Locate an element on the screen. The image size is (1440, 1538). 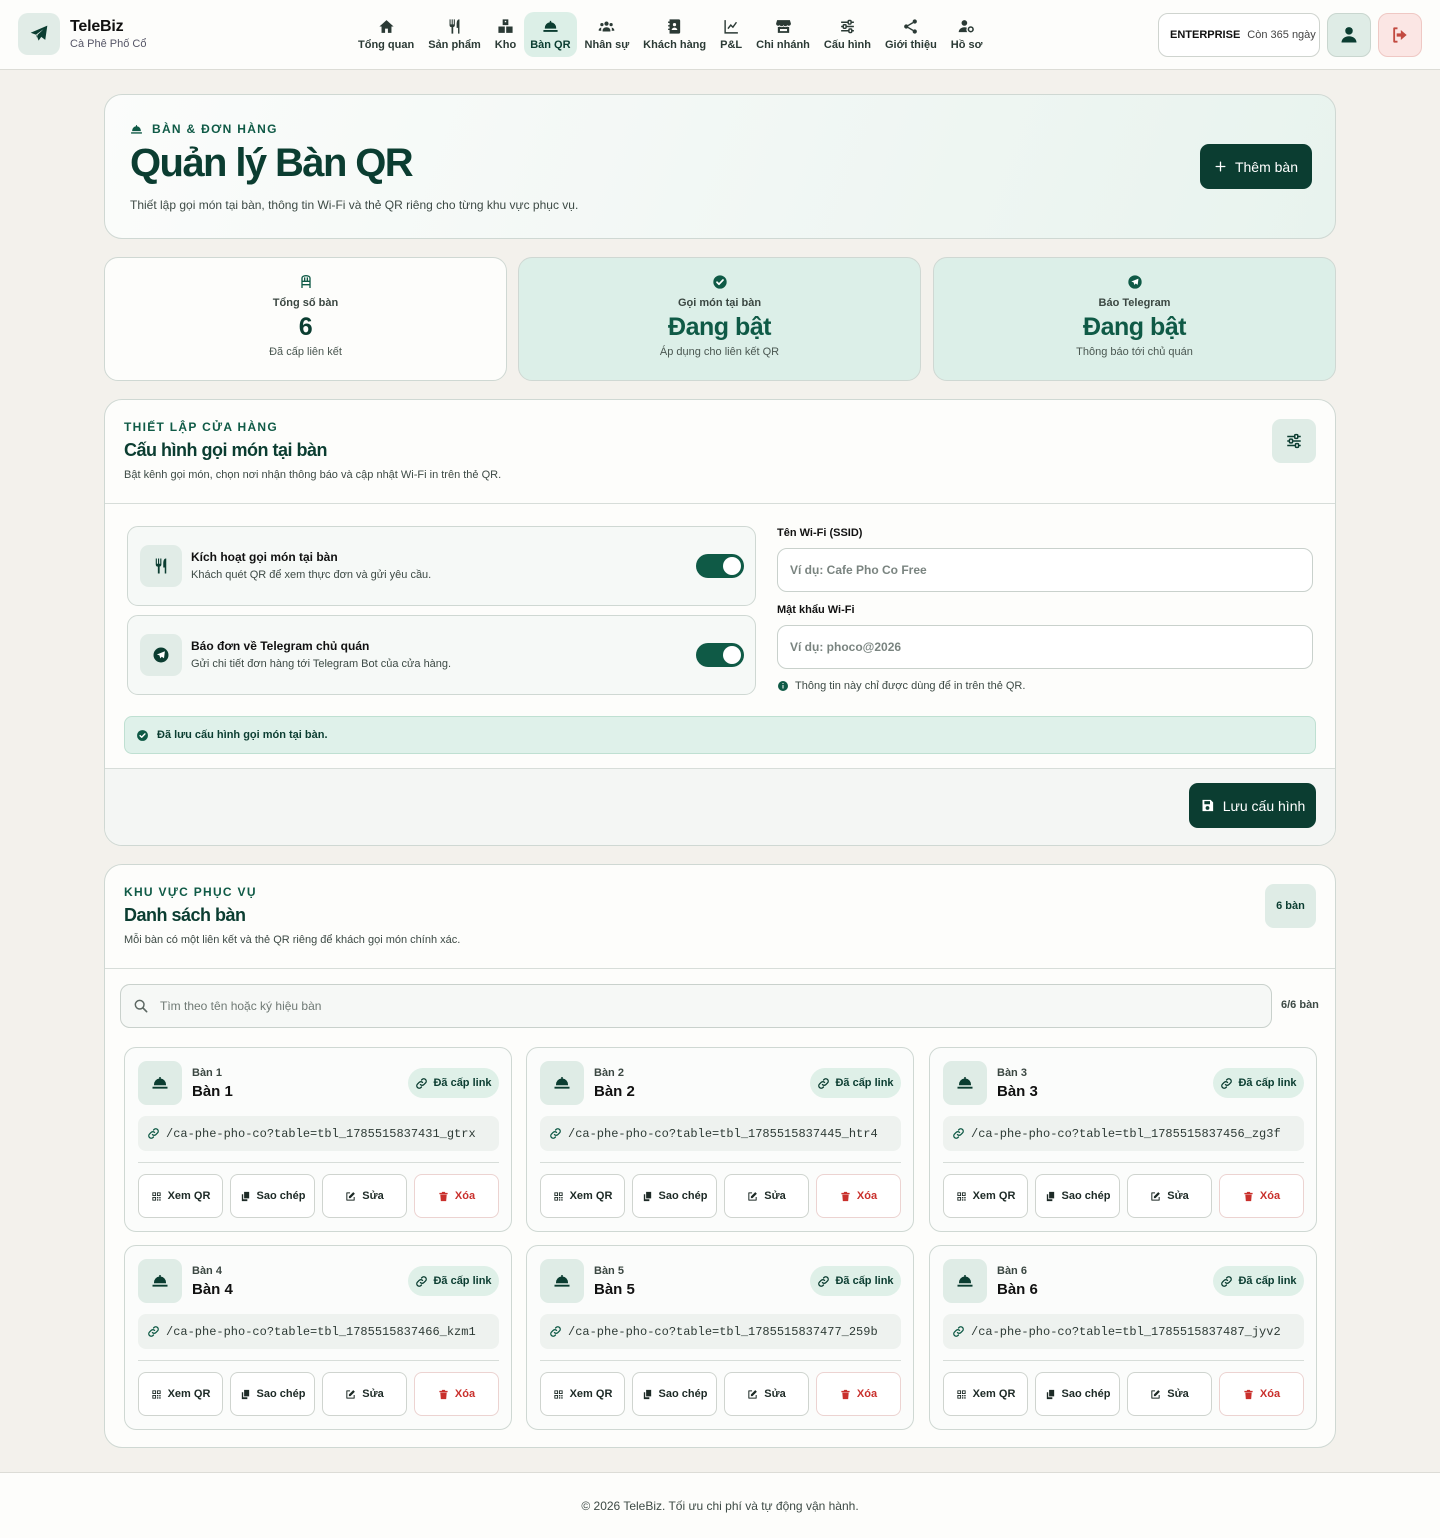
save-config-button: Lưu cấu hình is located at coordinates (1252, 805).